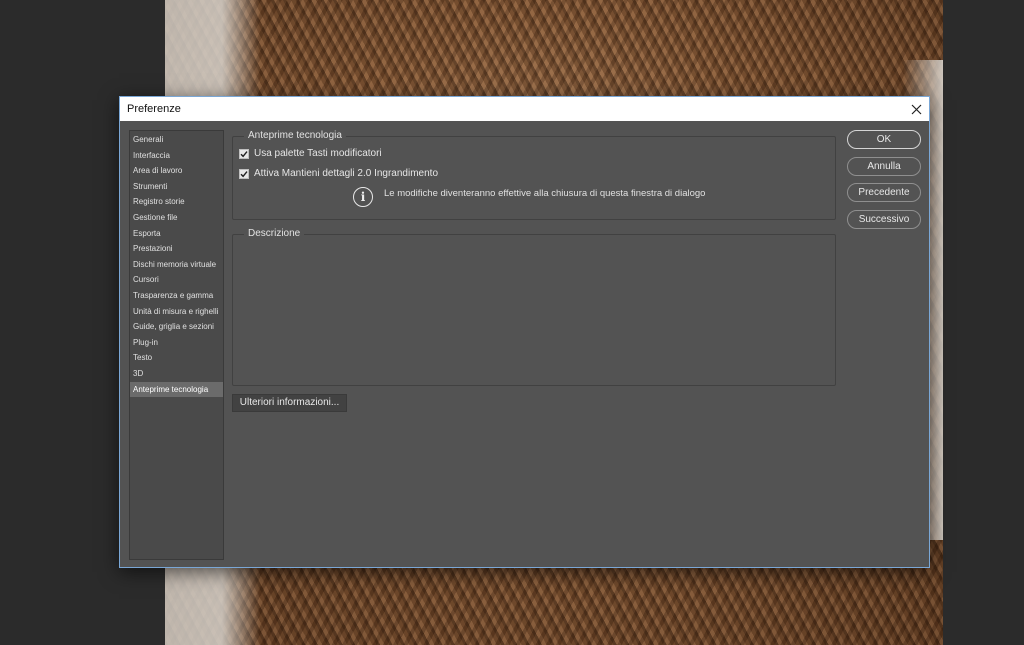 The width and height of the screenshot is (1024, 645). Describe the element at coordinates (176, 218) in the screenshot. I see `sidebar-item-gestione-file: Gestione file` at that location.